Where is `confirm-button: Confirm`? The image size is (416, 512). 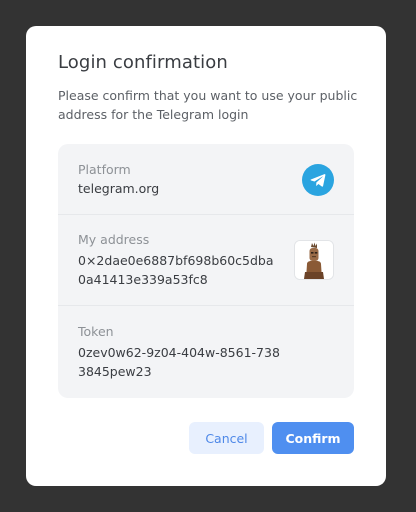 confirm-button: Confirm is located at coordinates (313, 438).